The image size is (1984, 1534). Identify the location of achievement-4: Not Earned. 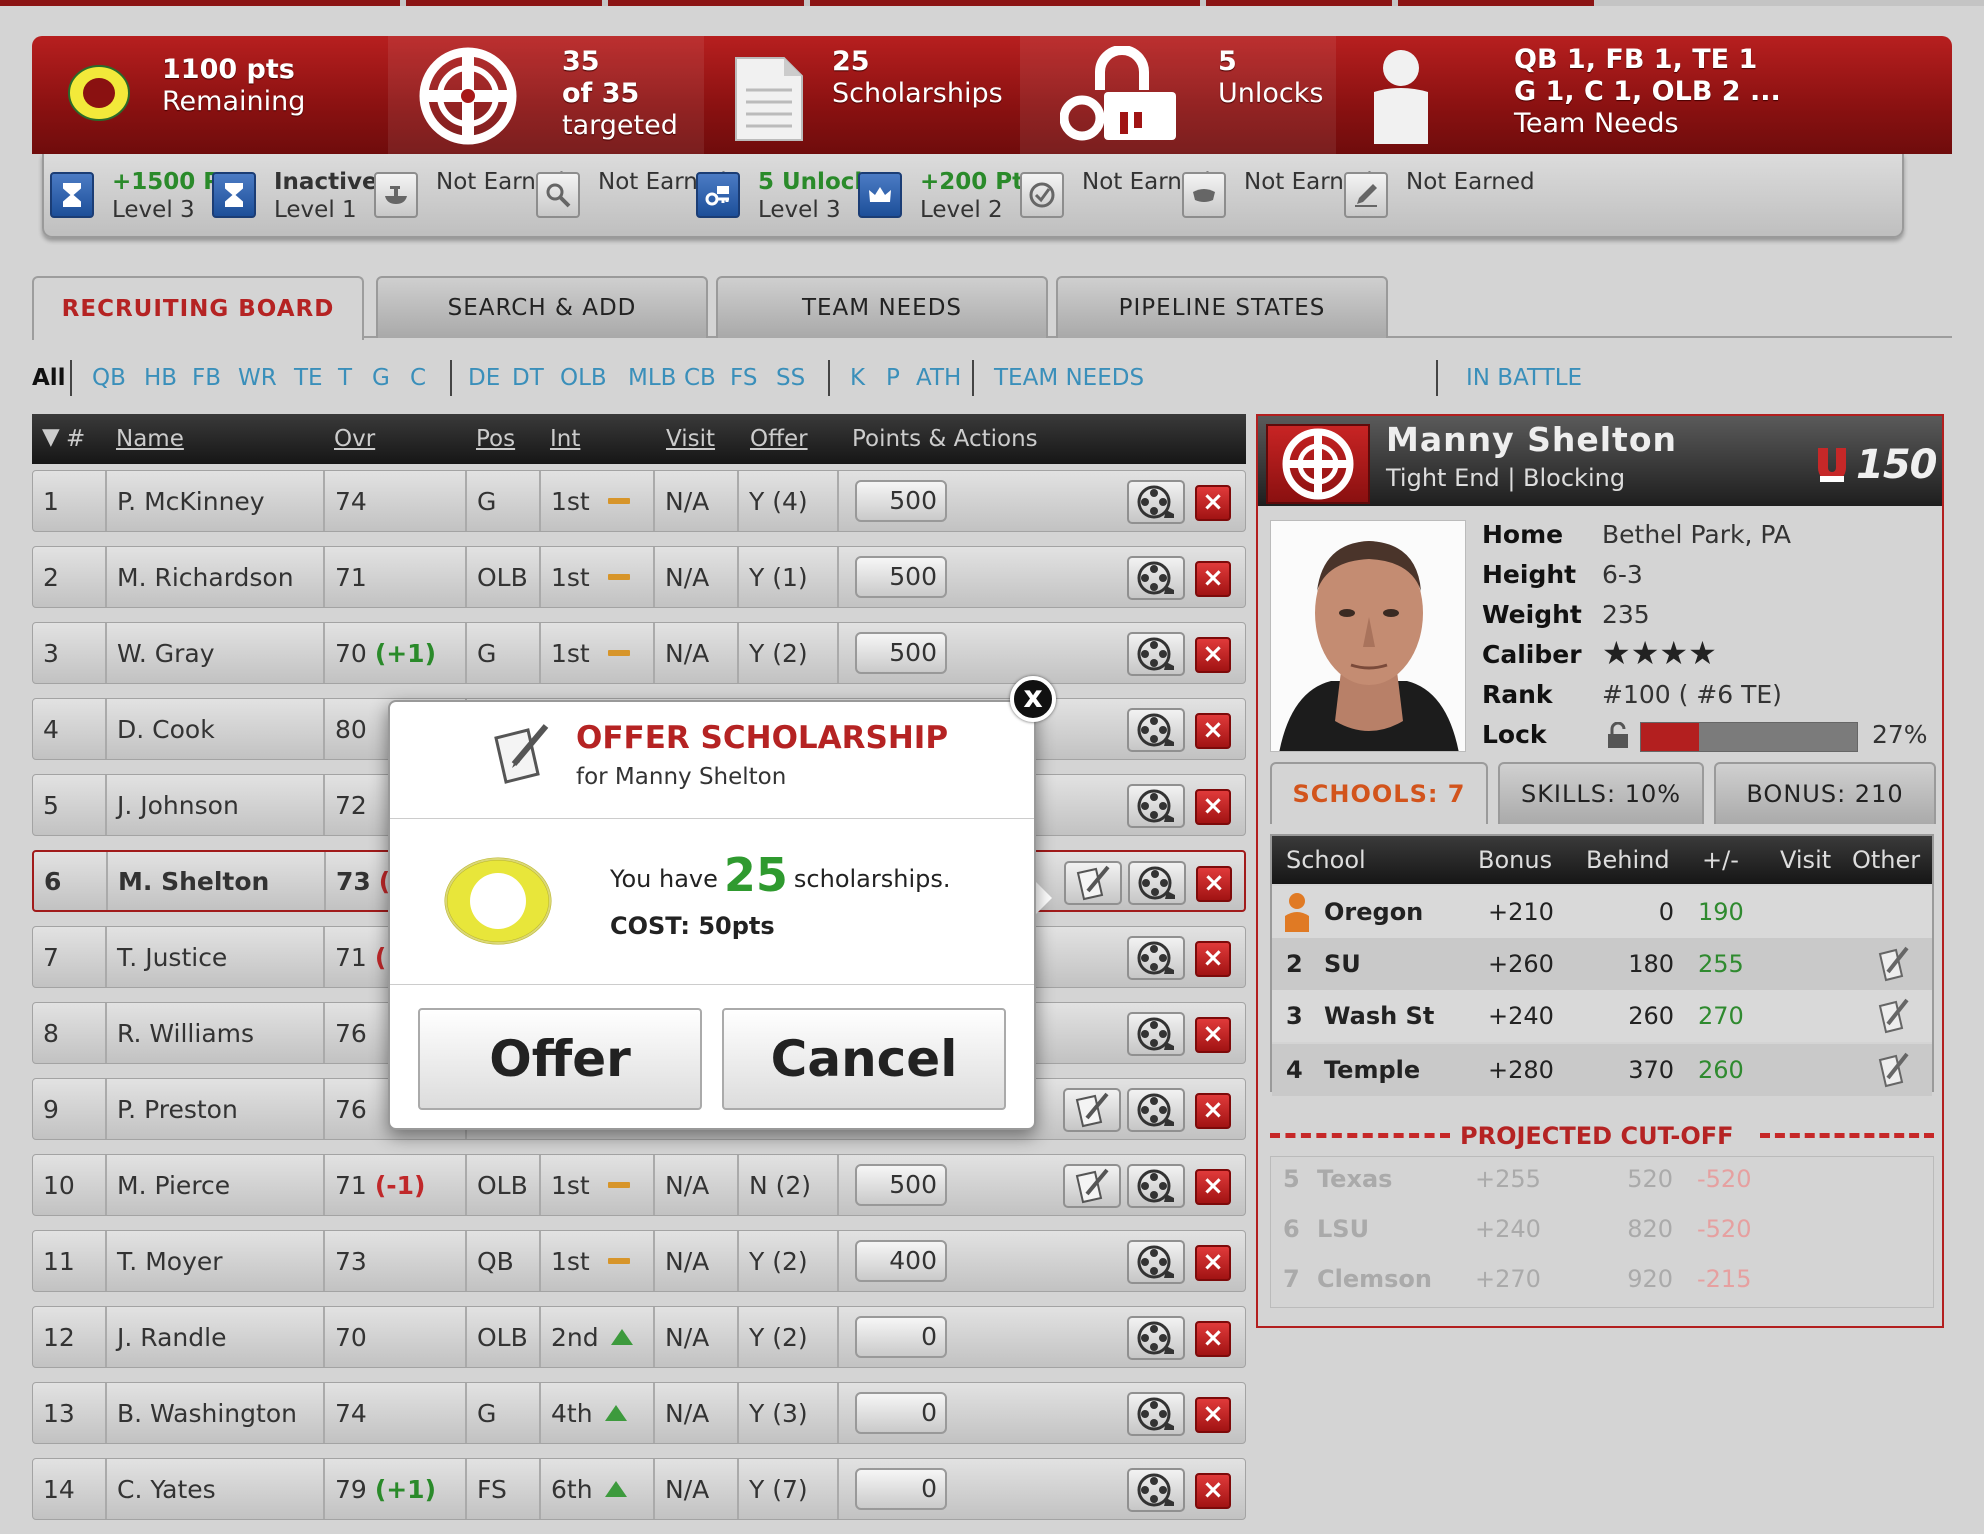
(631, 194).